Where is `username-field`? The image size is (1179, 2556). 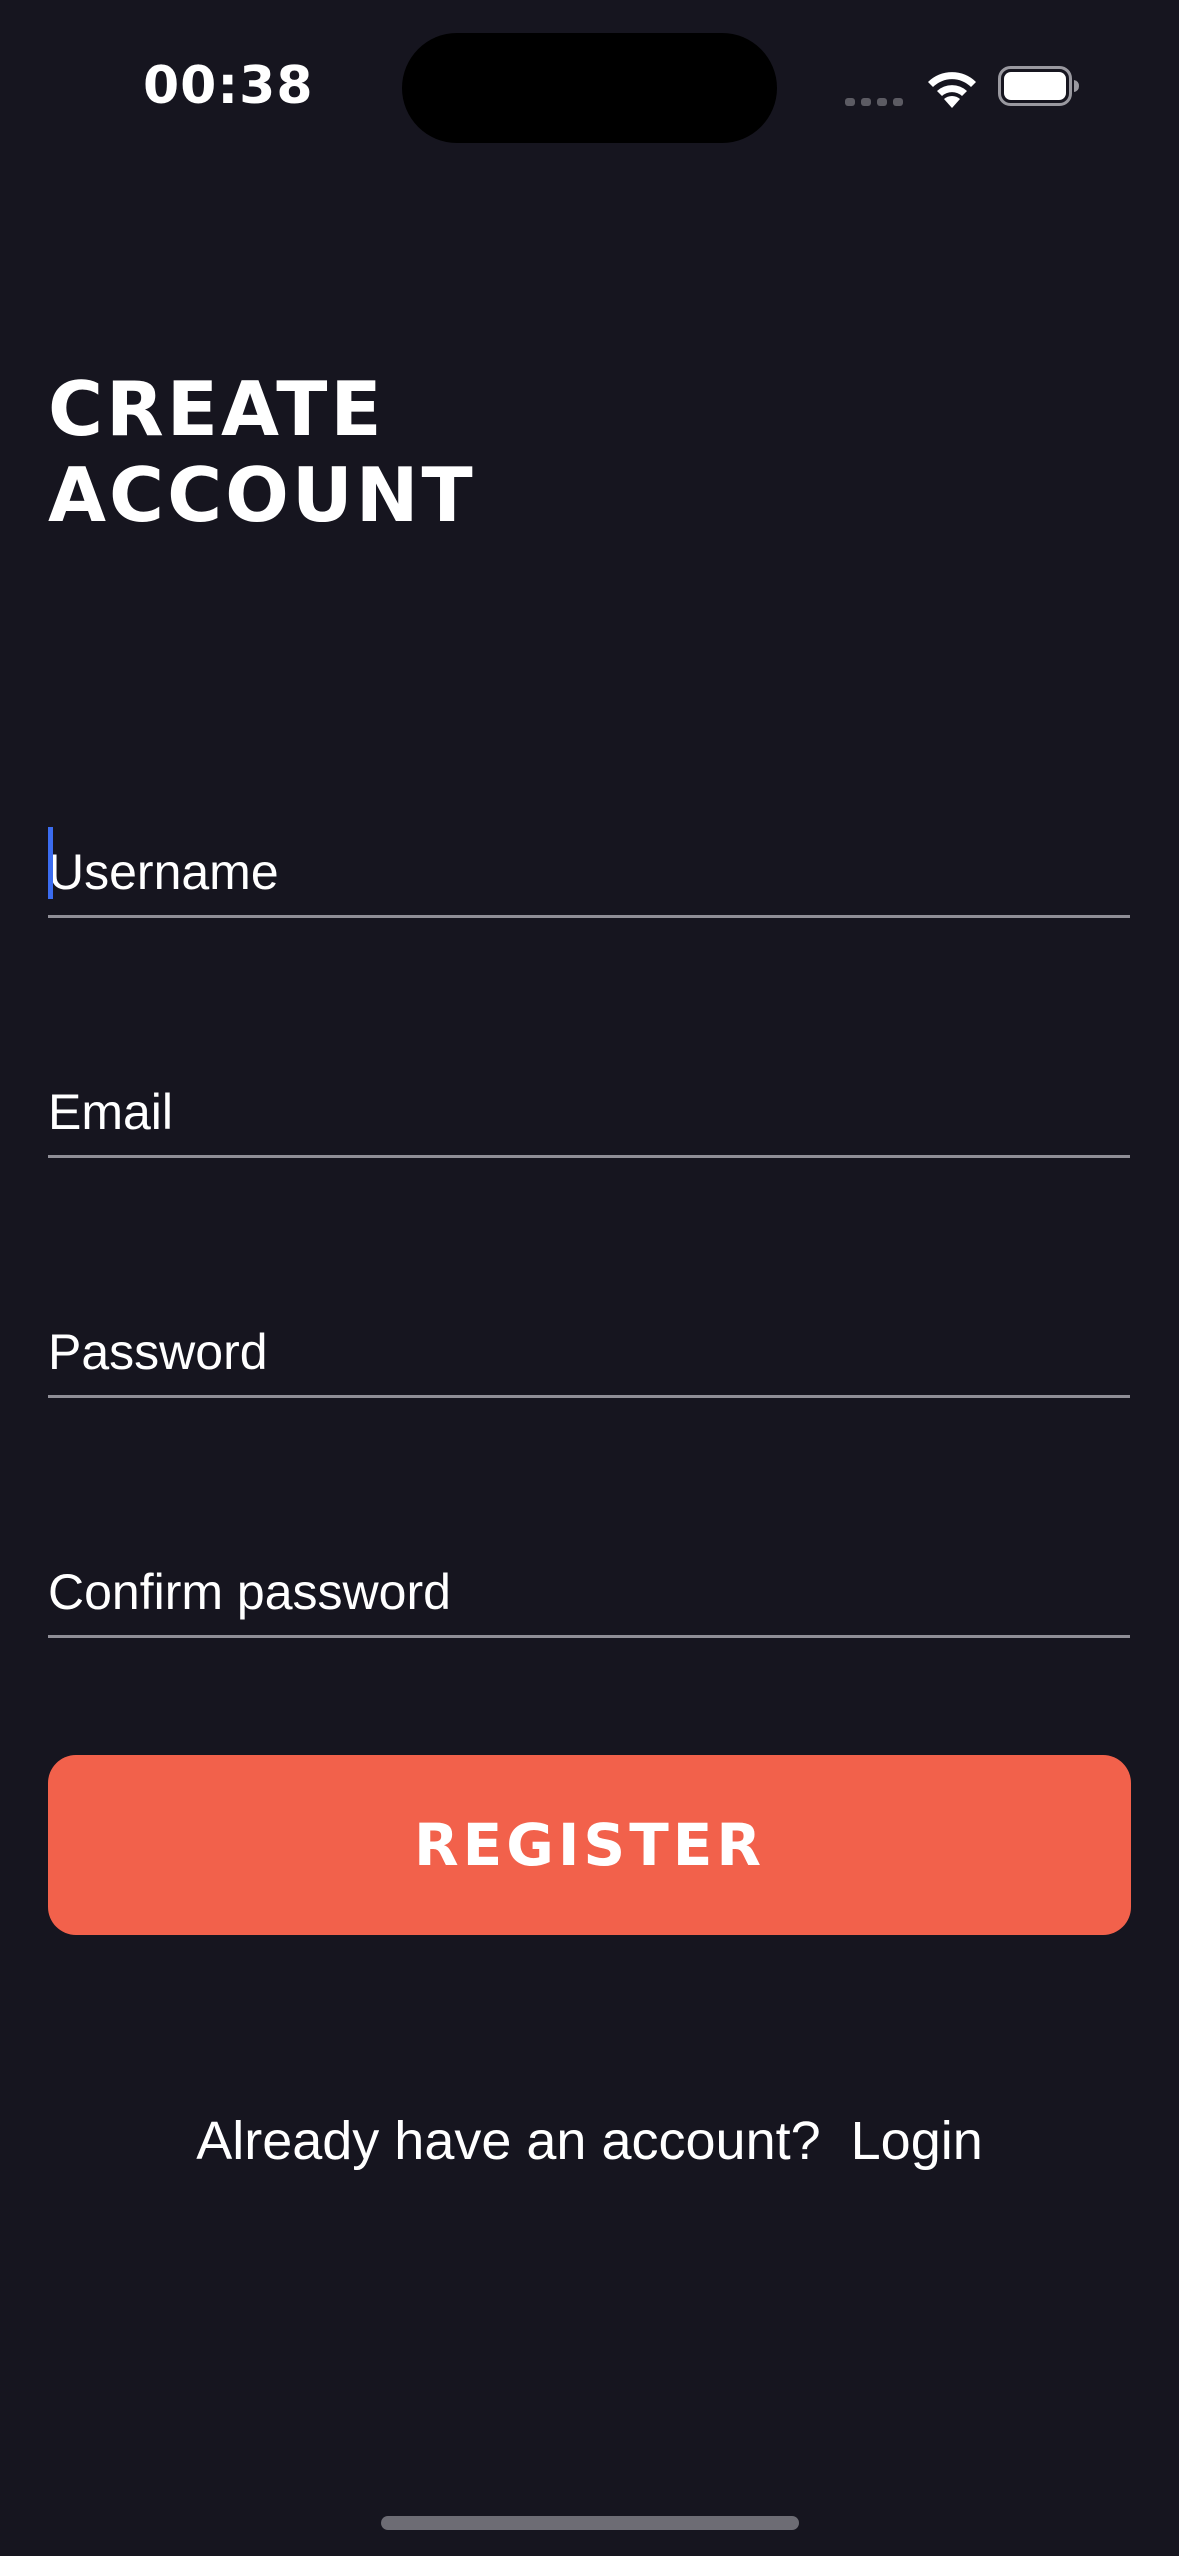 username-field is located at coordinates (589, 856).